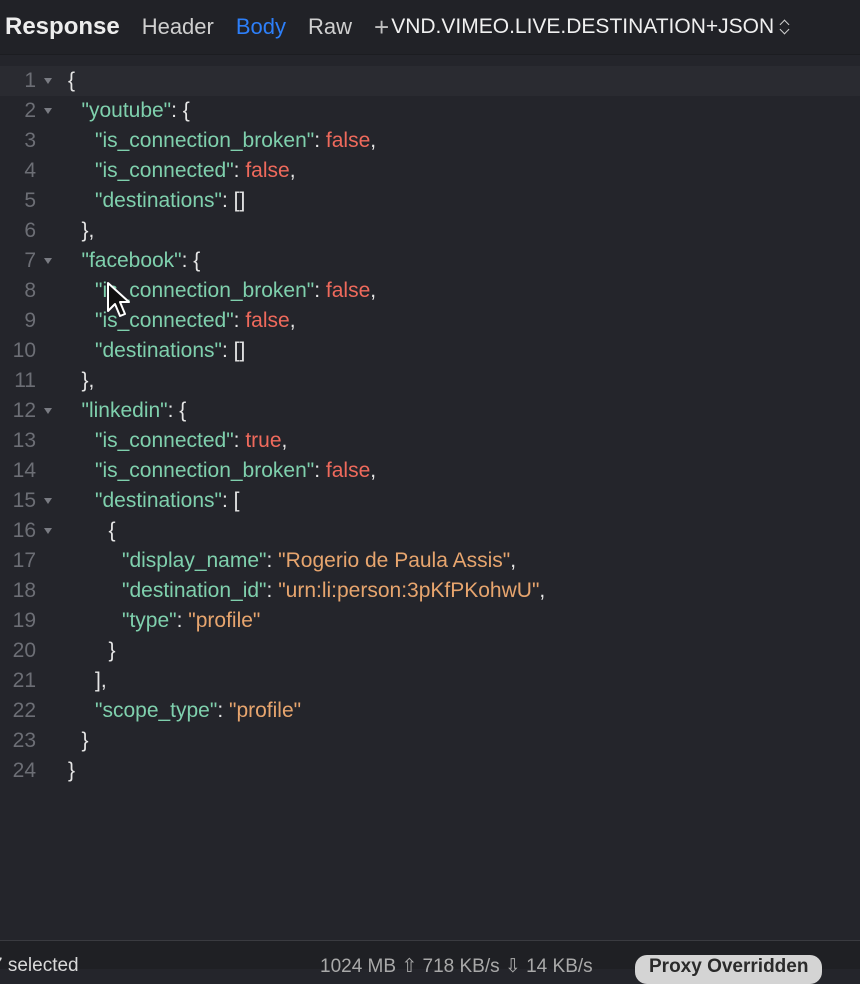 This screenshot has width=860, height=984. What do you see at coordinates (430, 441) in the screenshot?
I see `code-line: 13 "is_connected": true,` at bounding box center [430, 441].